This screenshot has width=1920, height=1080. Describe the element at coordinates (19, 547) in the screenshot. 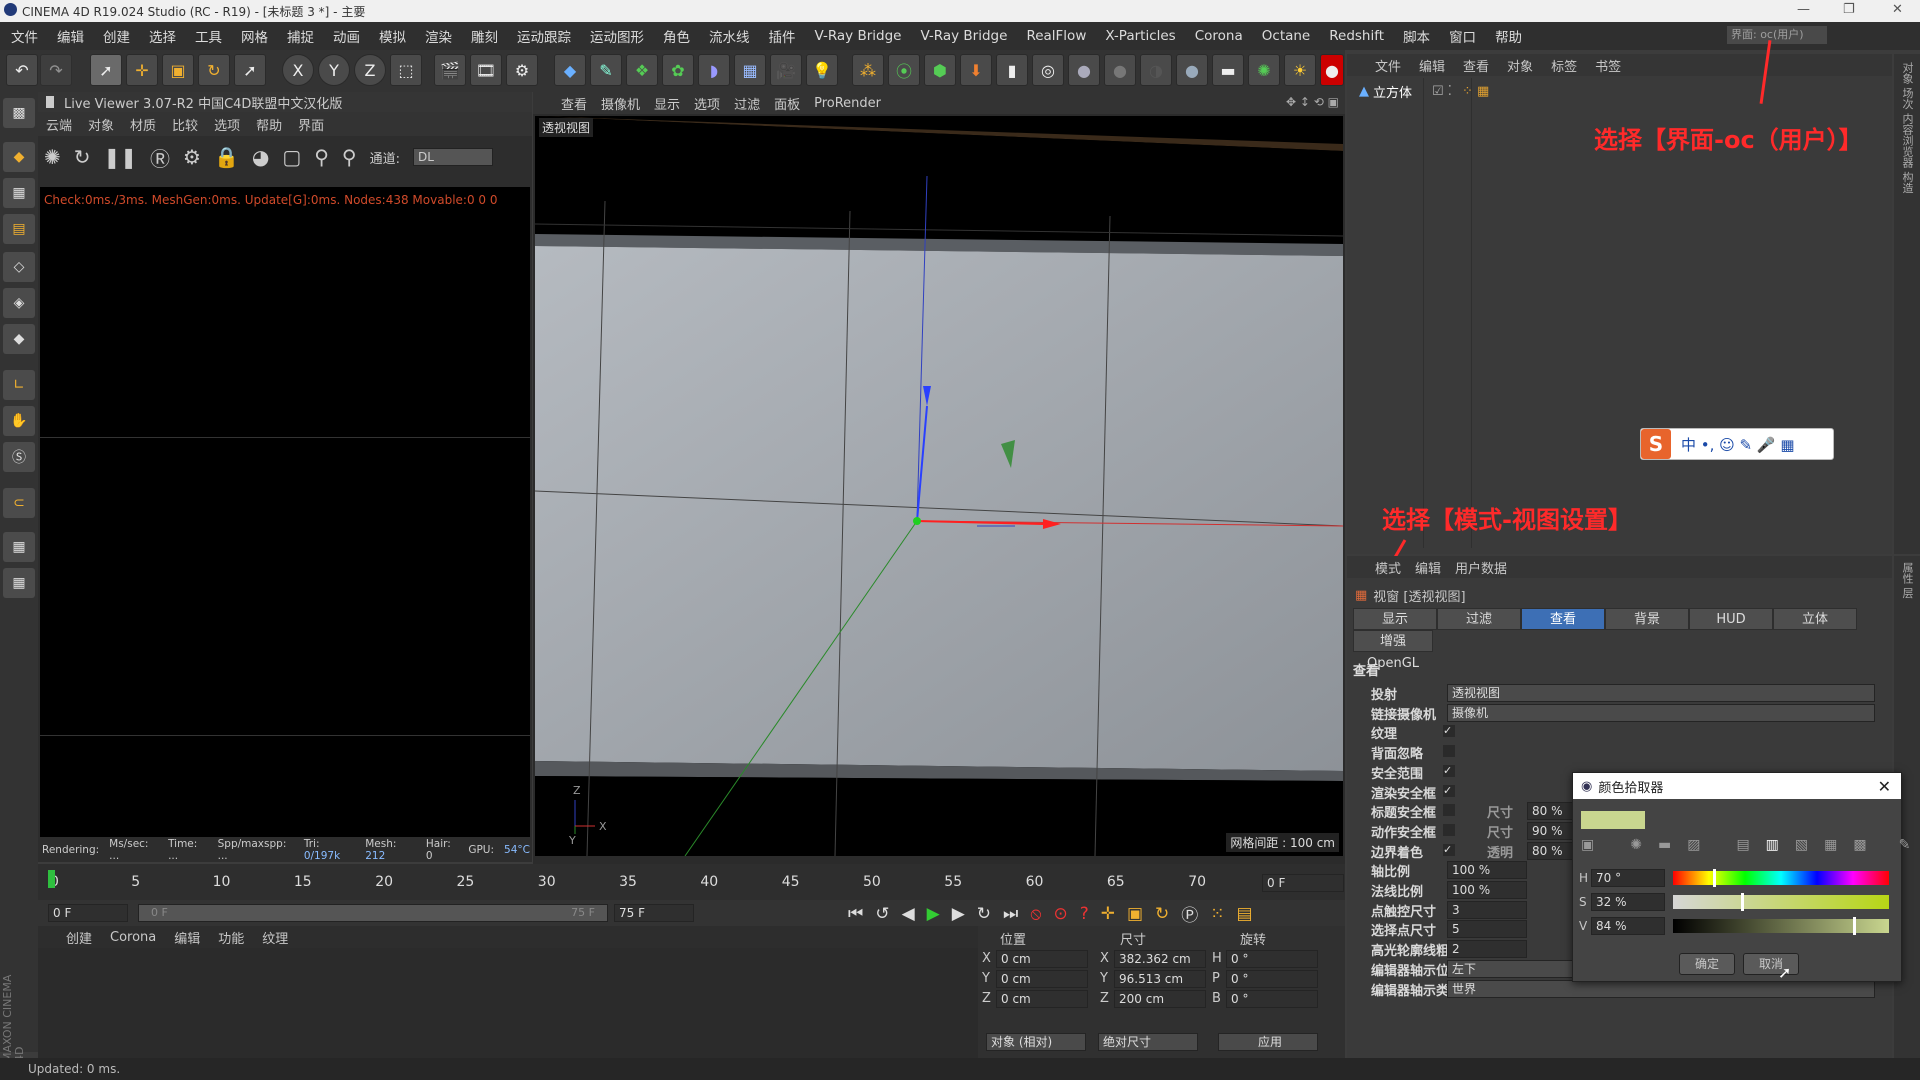

I see `grid-icon: ▦` at that location.